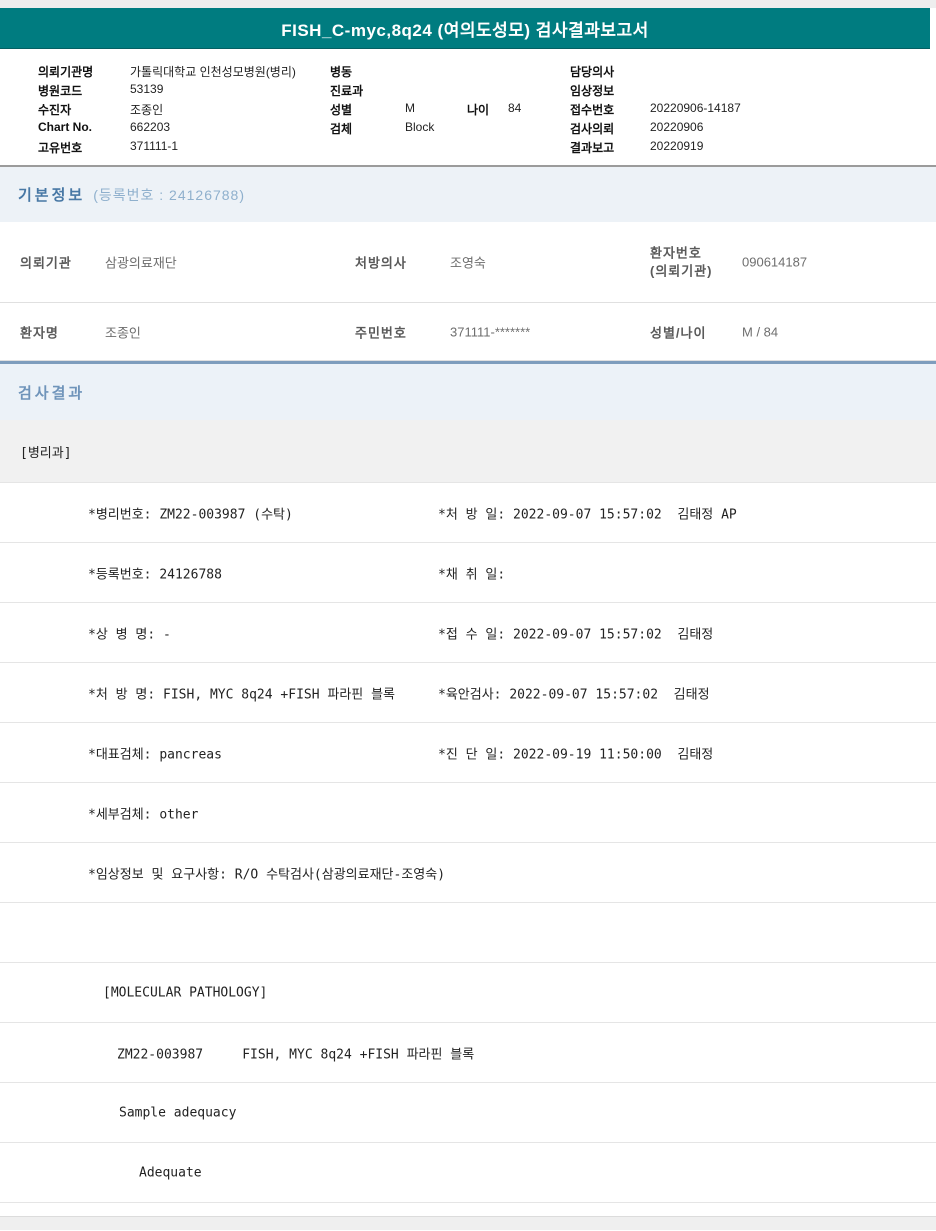 The height and width of the screenshot is (1231, 936). I want to click on field-label: 나이, so click(478, 110).